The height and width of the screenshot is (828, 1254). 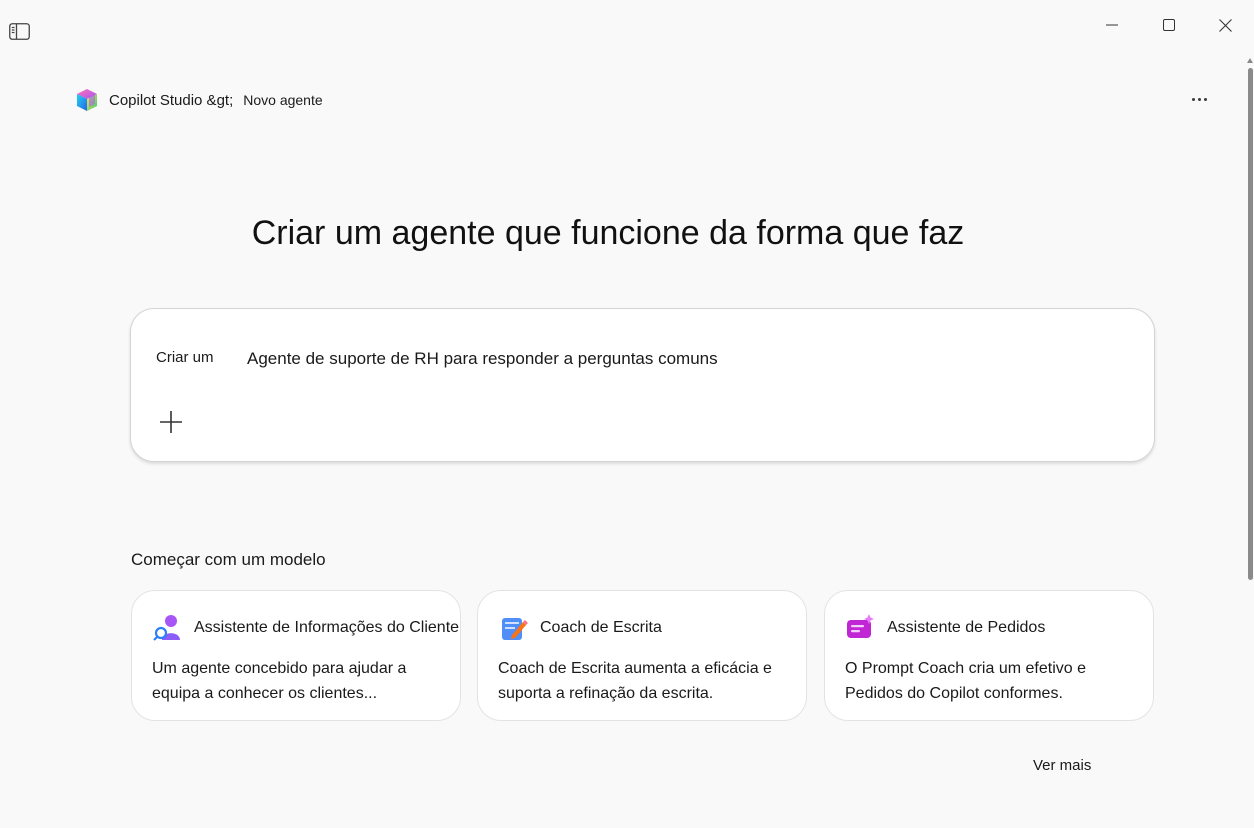 I want to click on template-card-header: Coach de Escrita, so click(x=580, y=628).